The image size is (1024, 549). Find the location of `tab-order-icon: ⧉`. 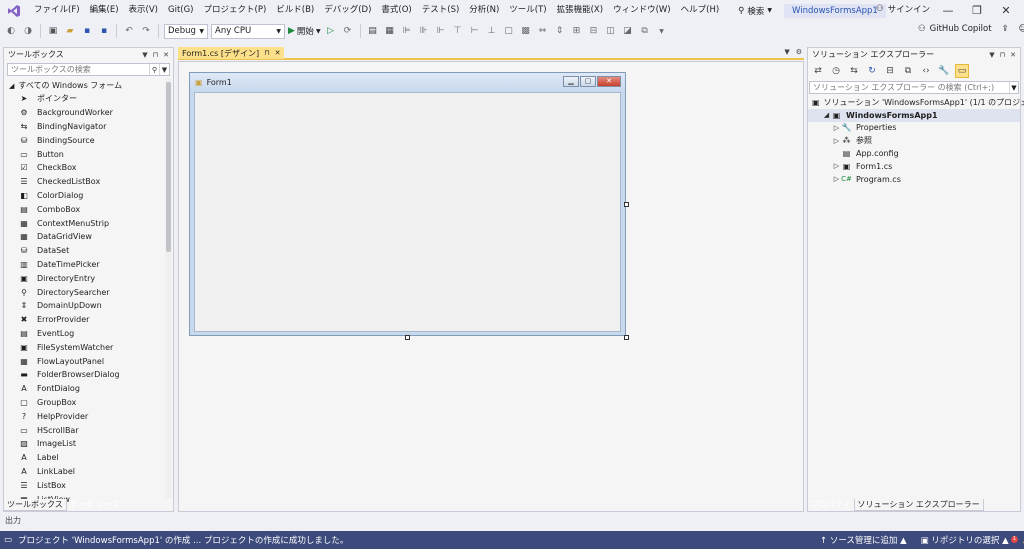

tab-order-icon: ⧉ is located at coordinates (645, 31).